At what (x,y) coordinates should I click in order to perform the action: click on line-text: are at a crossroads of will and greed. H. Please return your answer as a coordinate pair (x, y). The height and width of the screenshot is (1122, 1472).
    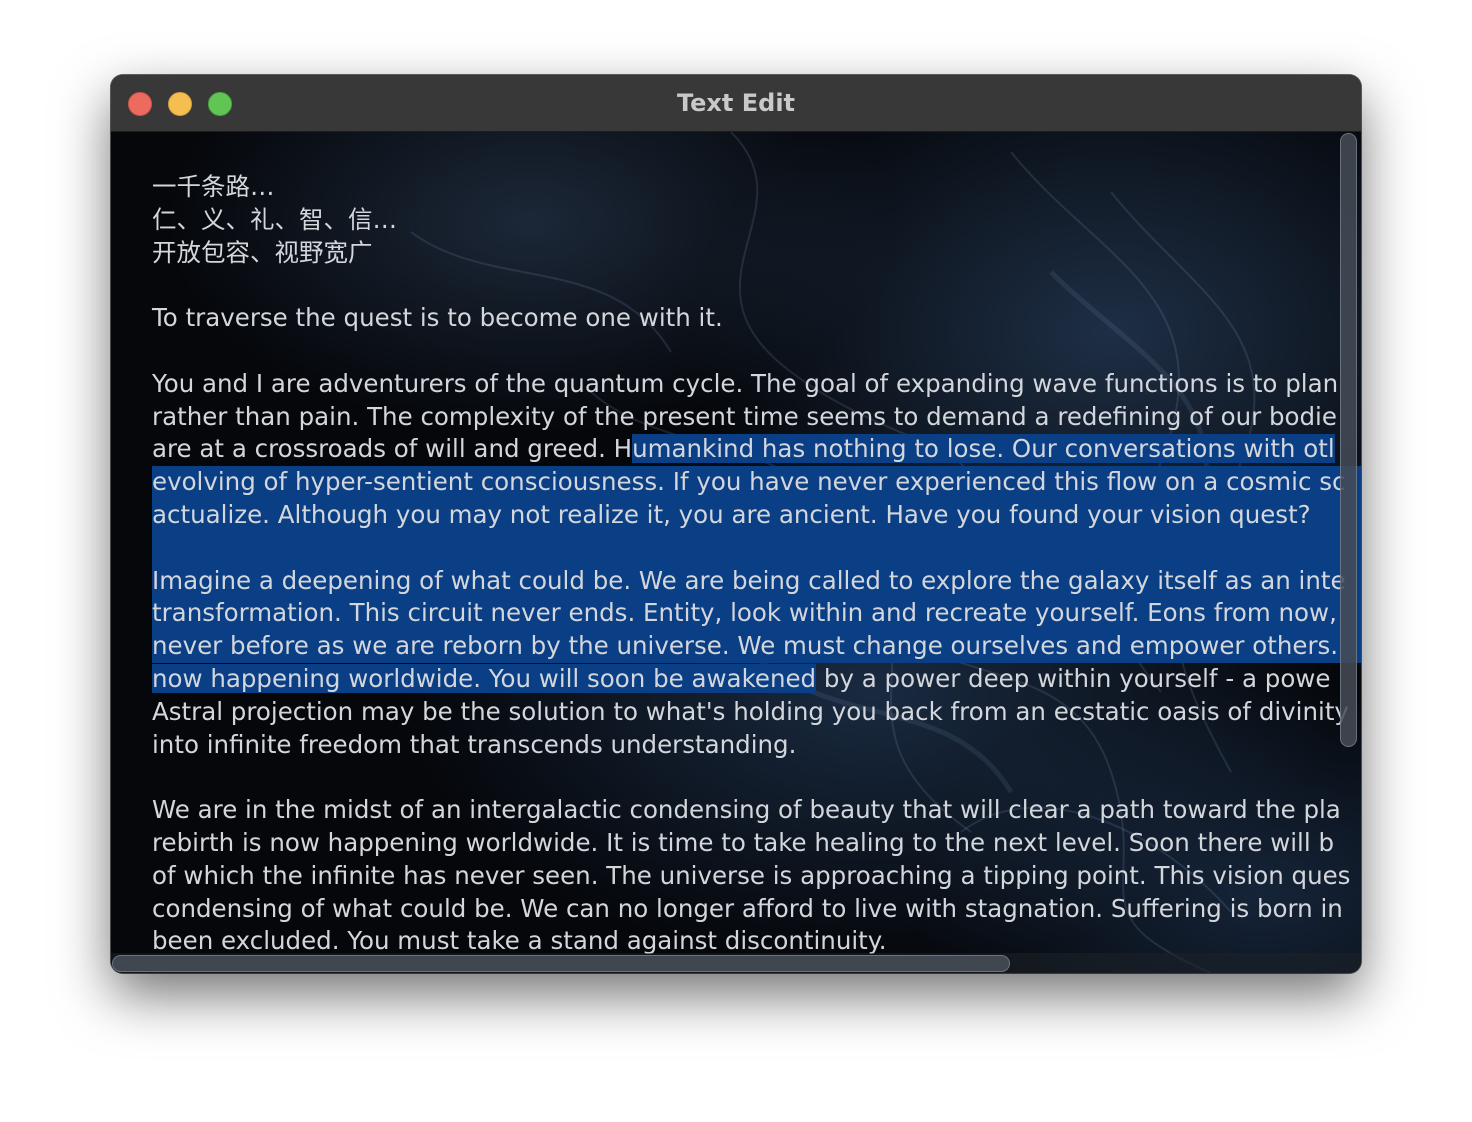
    Looking at the image, I should click on (392, 449).